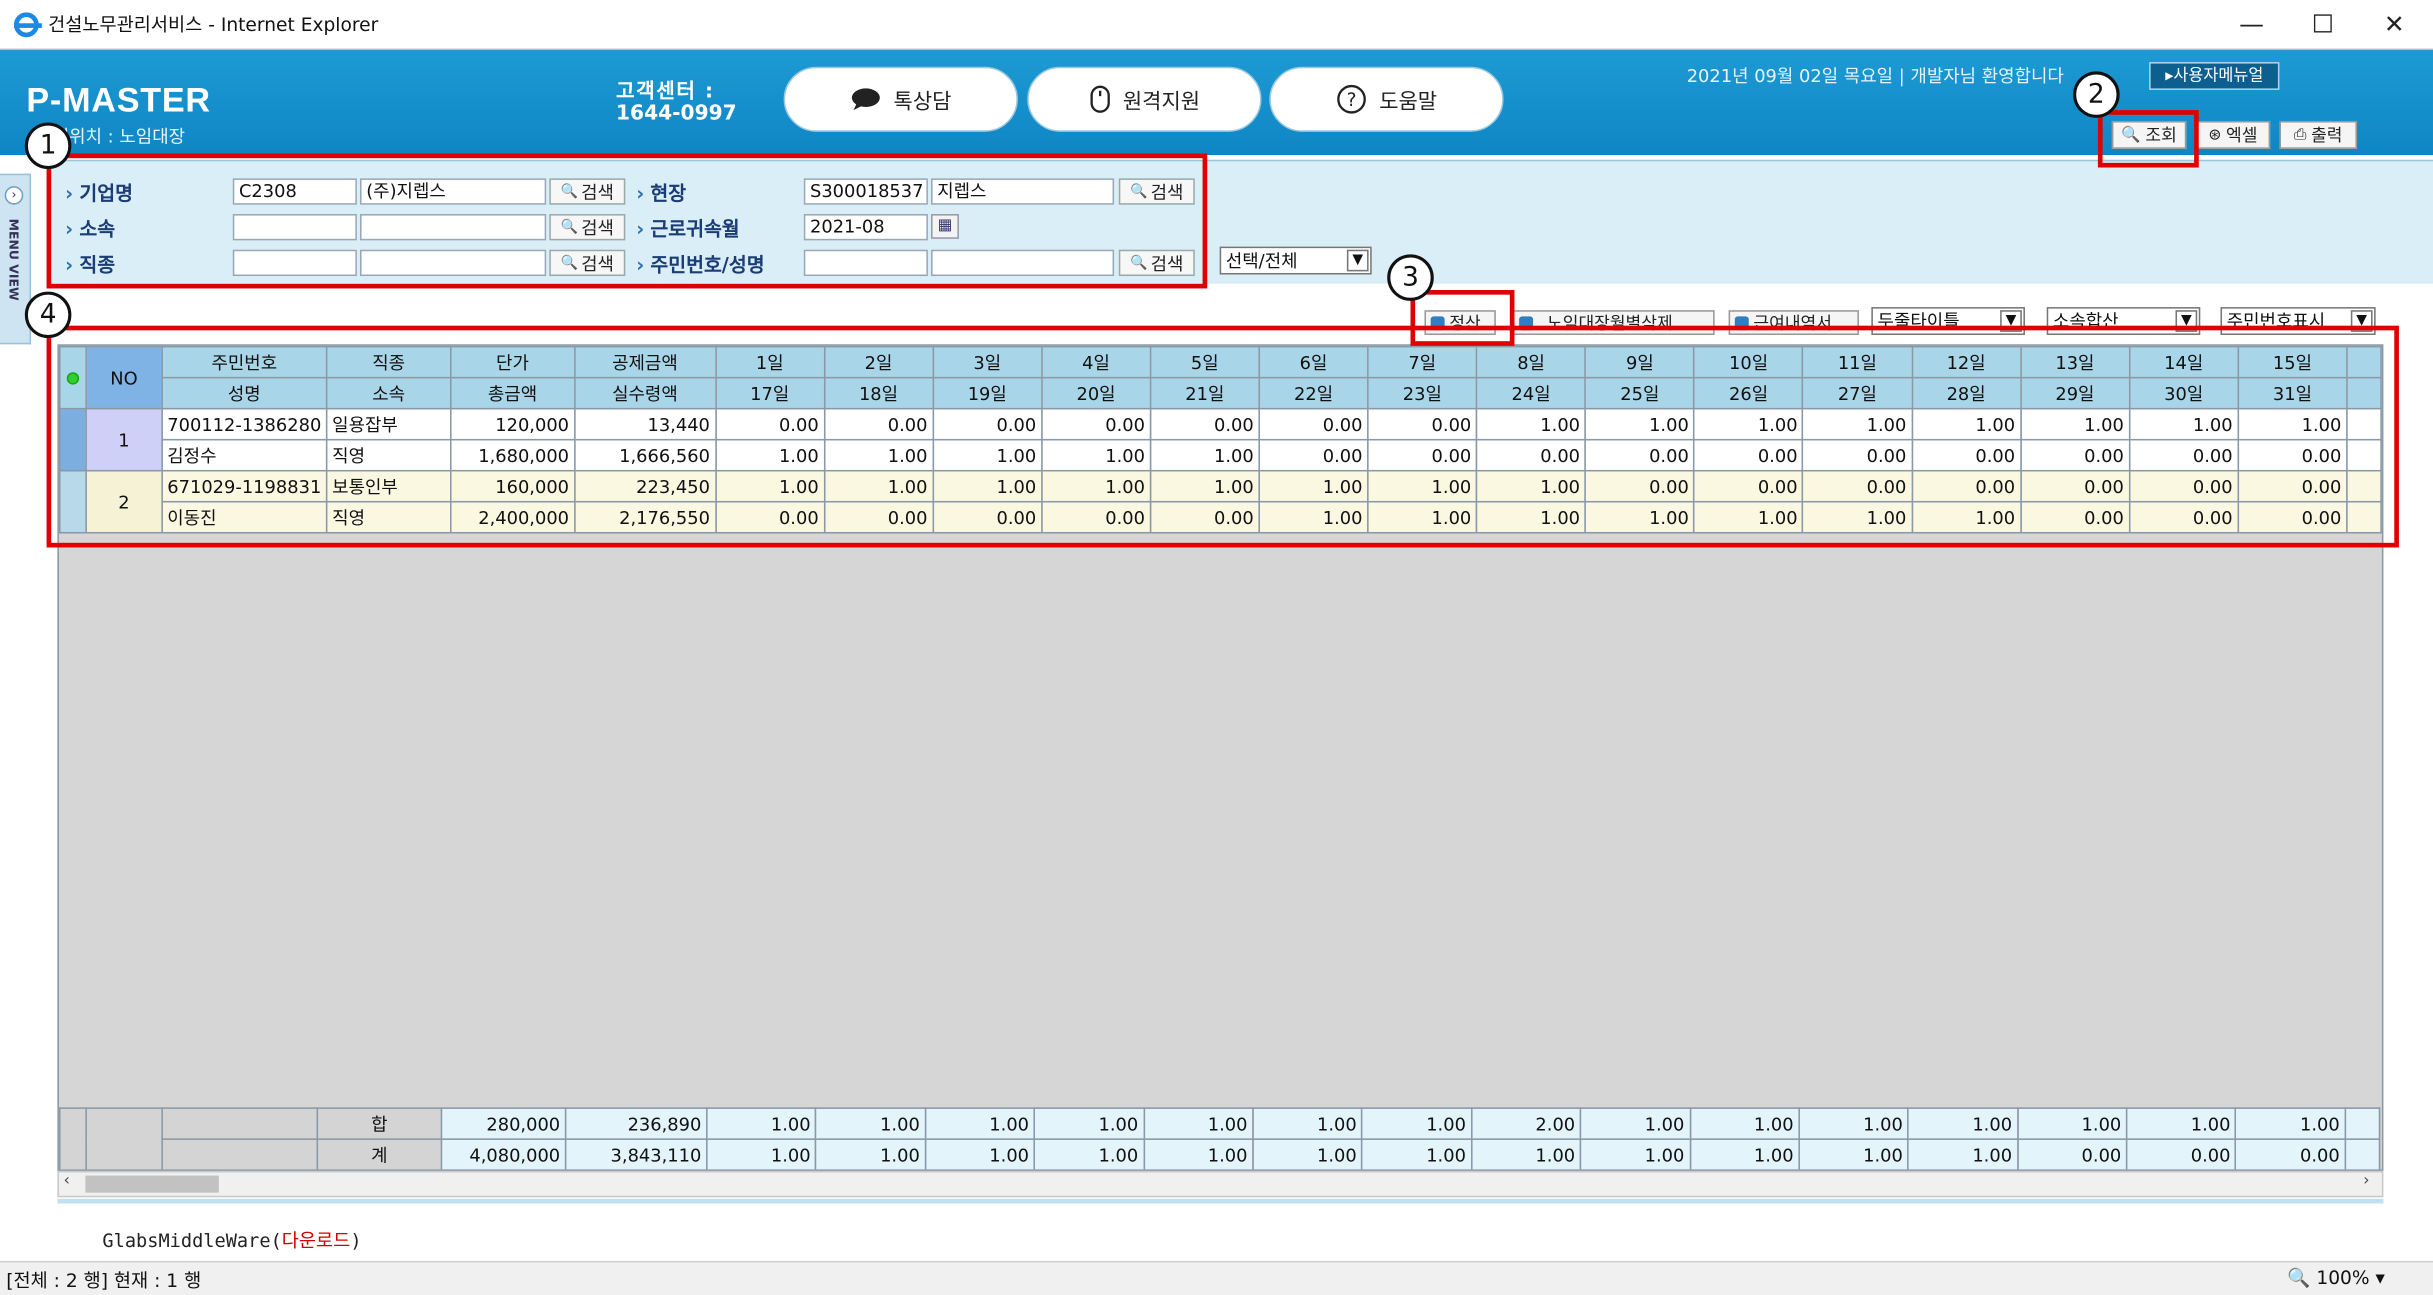 The image size is (2433, 1295). What do you see at coordinates (1216, 1277) in the screenshot?
I see `status-bar: [전체 : 2 행] 현재 : 1 행 🔍 100% ▾` at bounding box center [1216, 1277].